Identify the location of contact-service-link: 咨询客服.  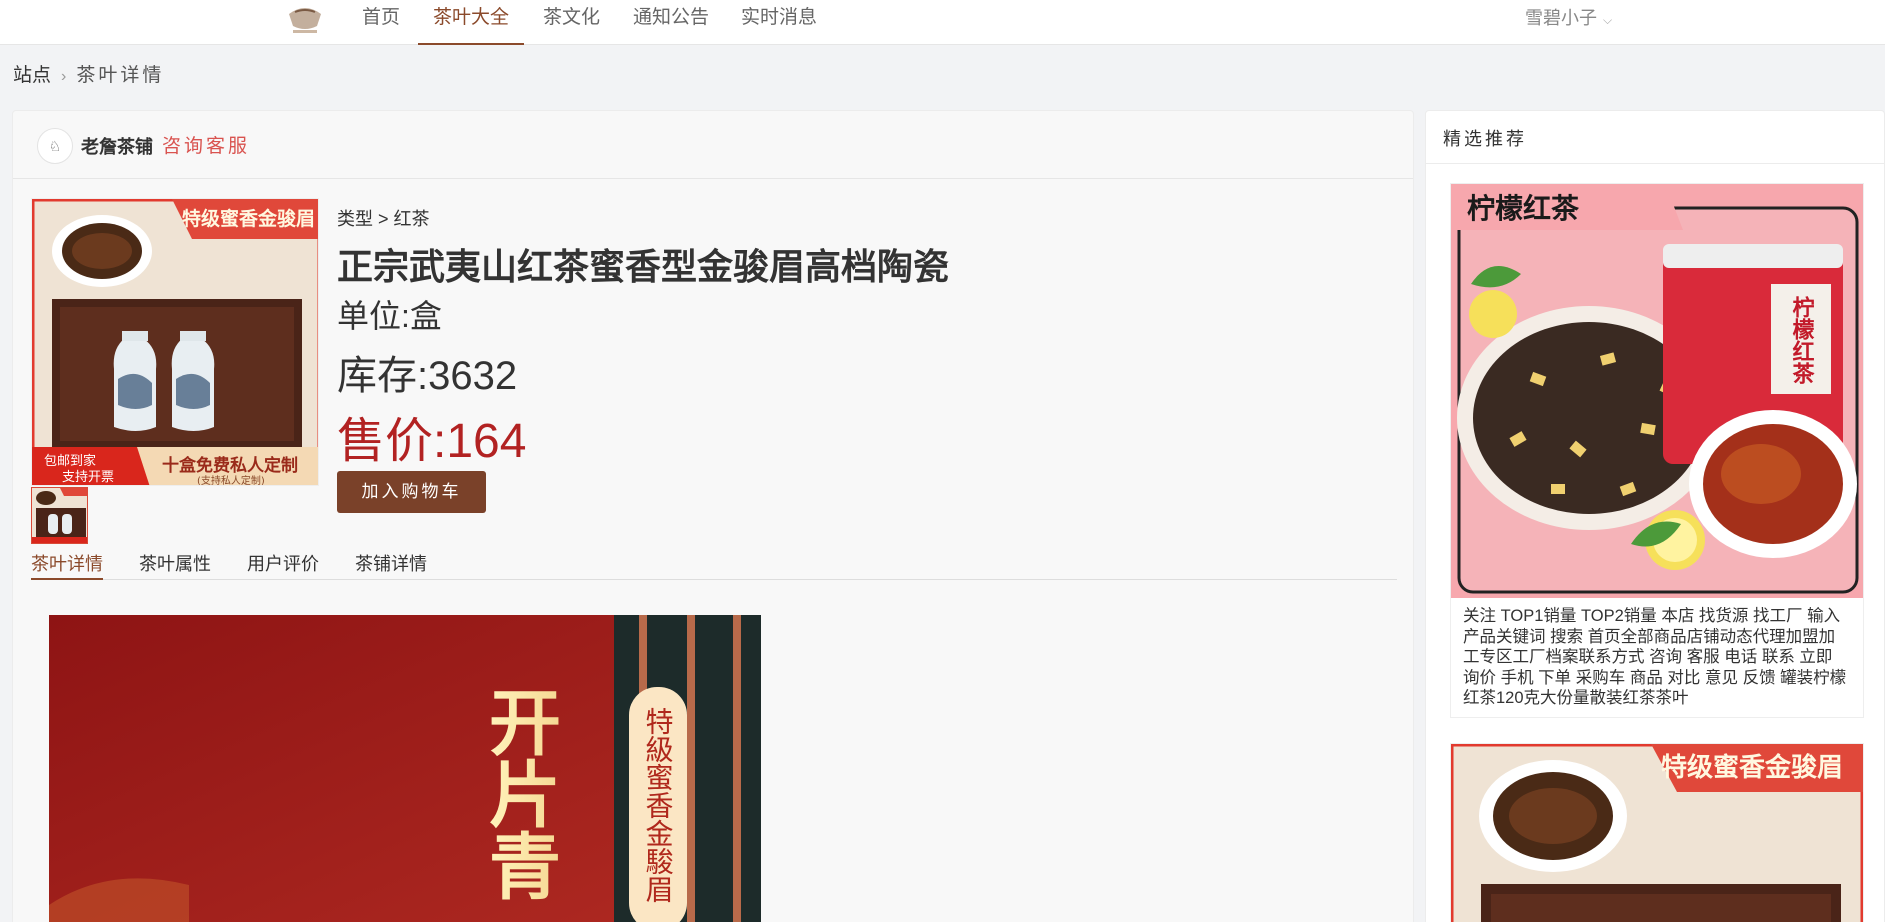
(206, 144).